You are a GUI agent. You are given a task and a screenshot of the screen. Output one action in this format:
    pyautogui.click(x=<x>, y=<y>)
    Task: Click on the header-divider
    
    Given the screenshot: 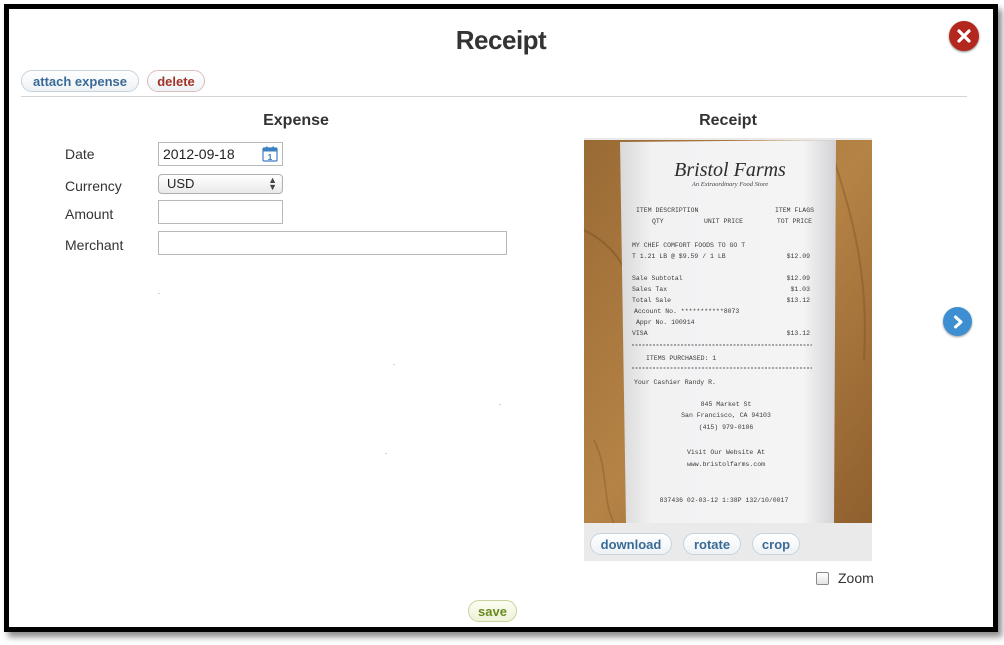 What is the action you would take?
    pyautogui.click(x=494, y=96)
    